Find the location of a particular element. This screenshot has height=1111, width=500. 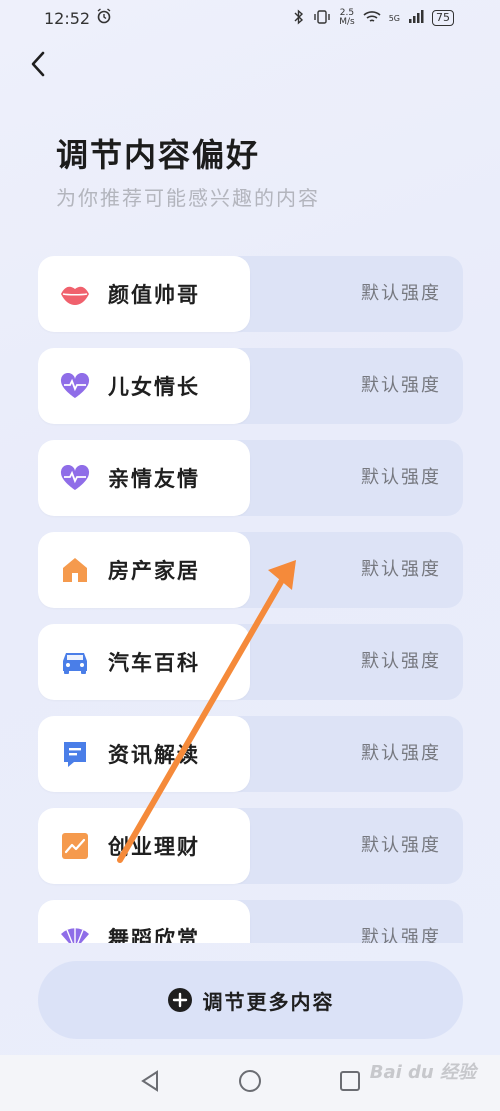

preference-row: 颜值帅哥 默认强度 is located at coordinates (250, 294).